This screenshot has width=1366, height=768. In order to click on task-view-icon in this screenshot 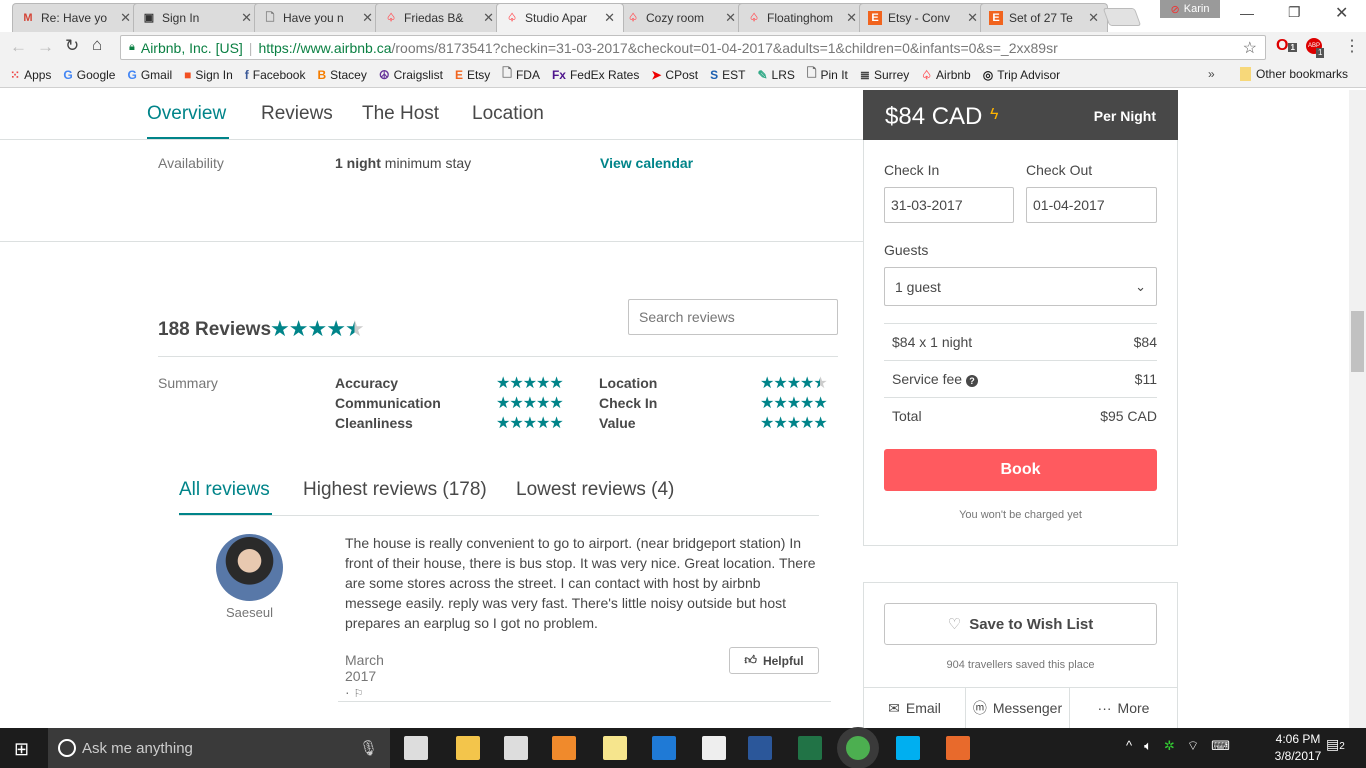, I will do `click(416, 748)`.